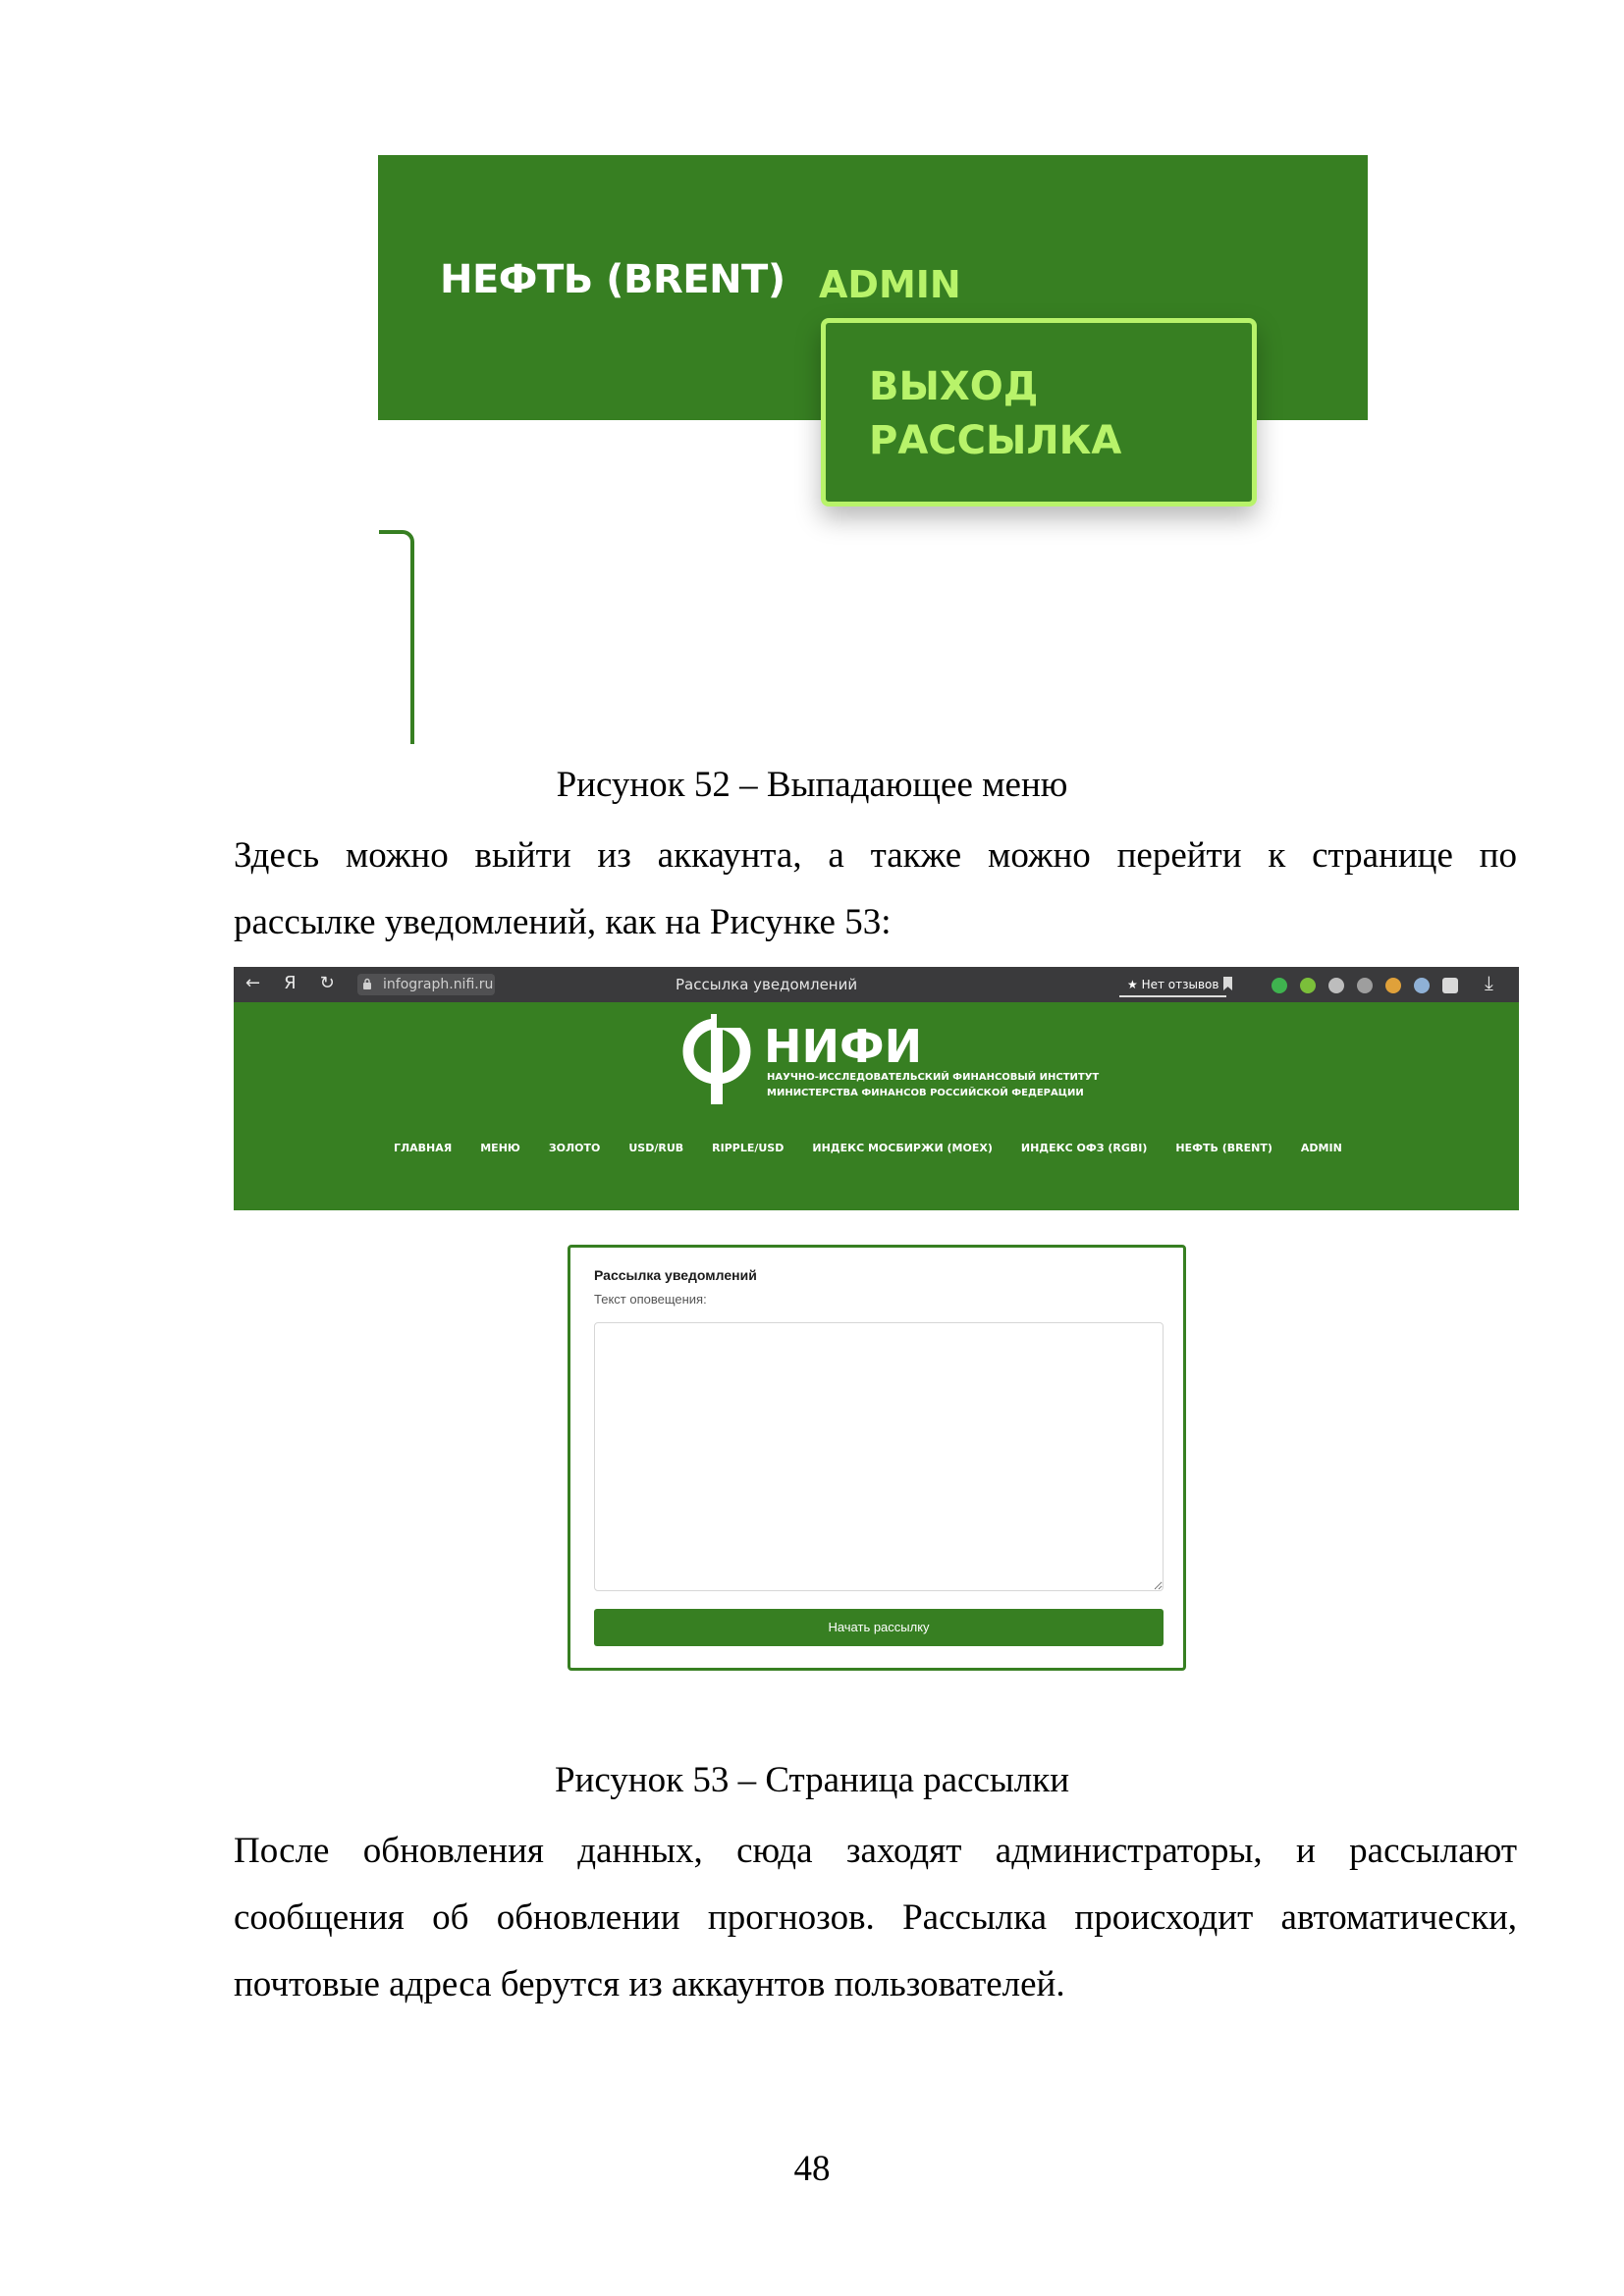 This screenshot has height=2296, width=1624. I want to click on nifi-logo-icon, so click(719, 1058).